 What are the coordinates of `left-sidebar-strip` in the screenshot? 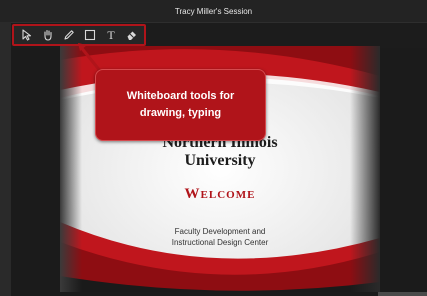 It's located at (5, 159).